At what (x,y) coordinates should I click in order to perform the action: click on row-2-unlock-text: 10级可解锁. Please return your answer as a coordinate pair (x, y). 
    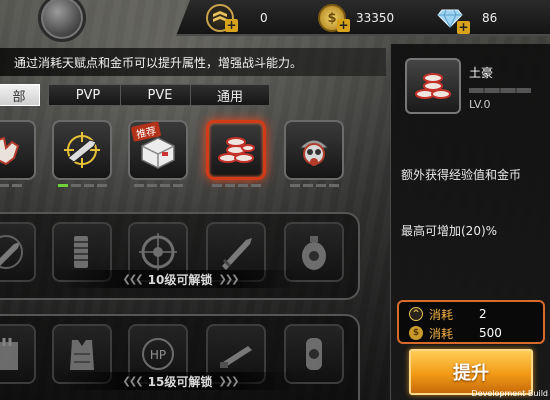
    Looking at the image, I should click on (180, 279).